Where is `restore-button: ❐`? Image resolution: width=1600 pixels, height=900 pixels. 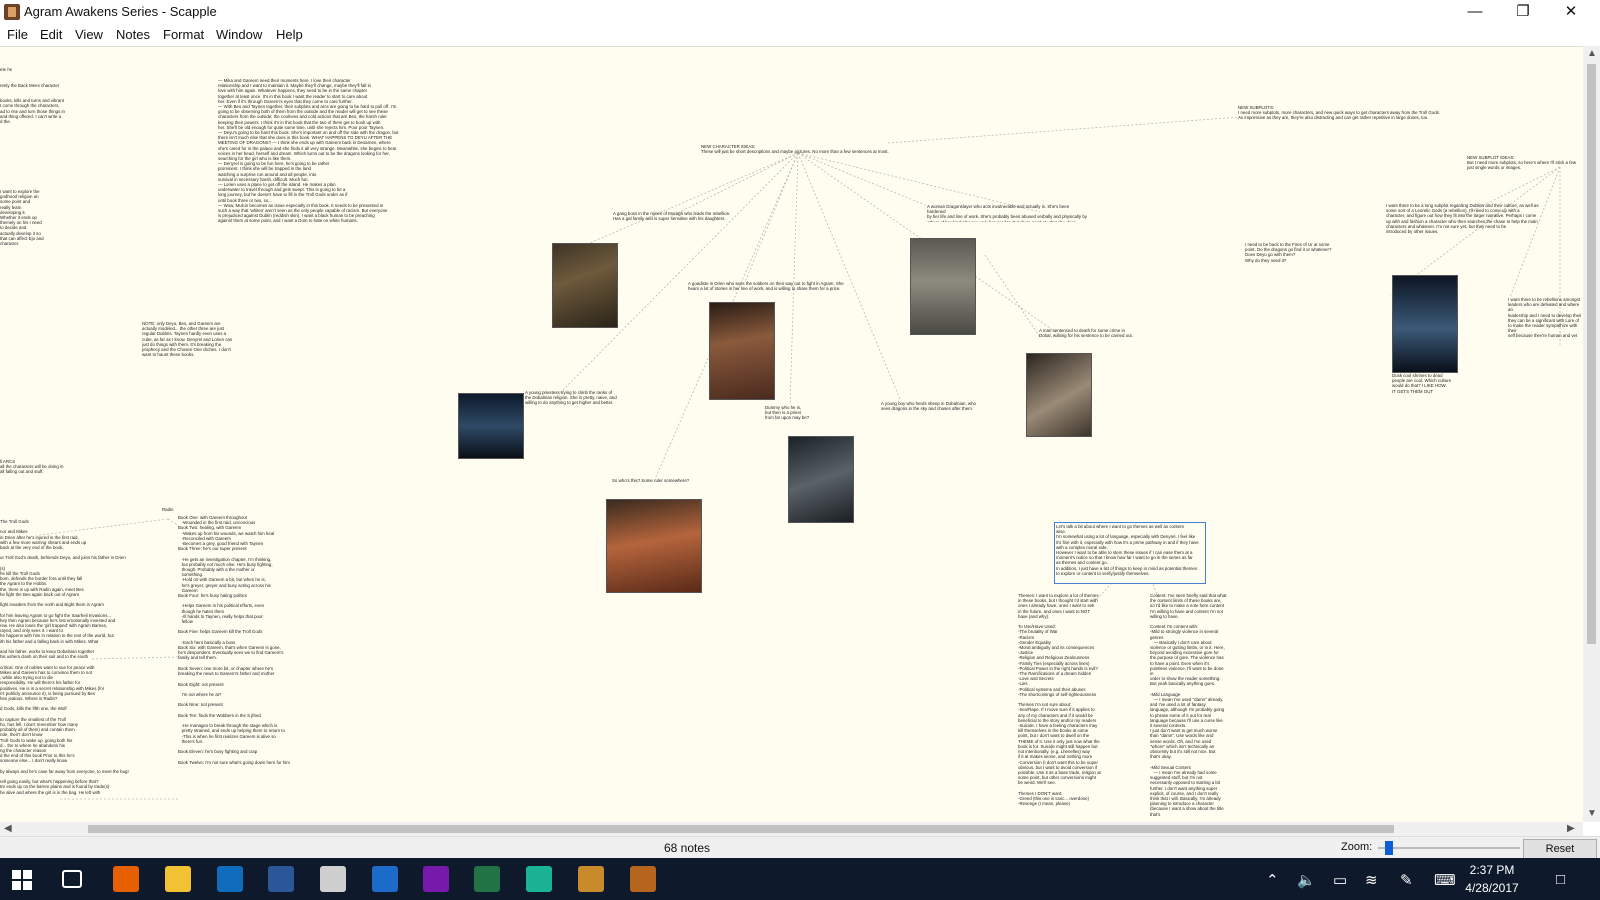 restore-button: ❐ is located at coordinates (1523, 12).